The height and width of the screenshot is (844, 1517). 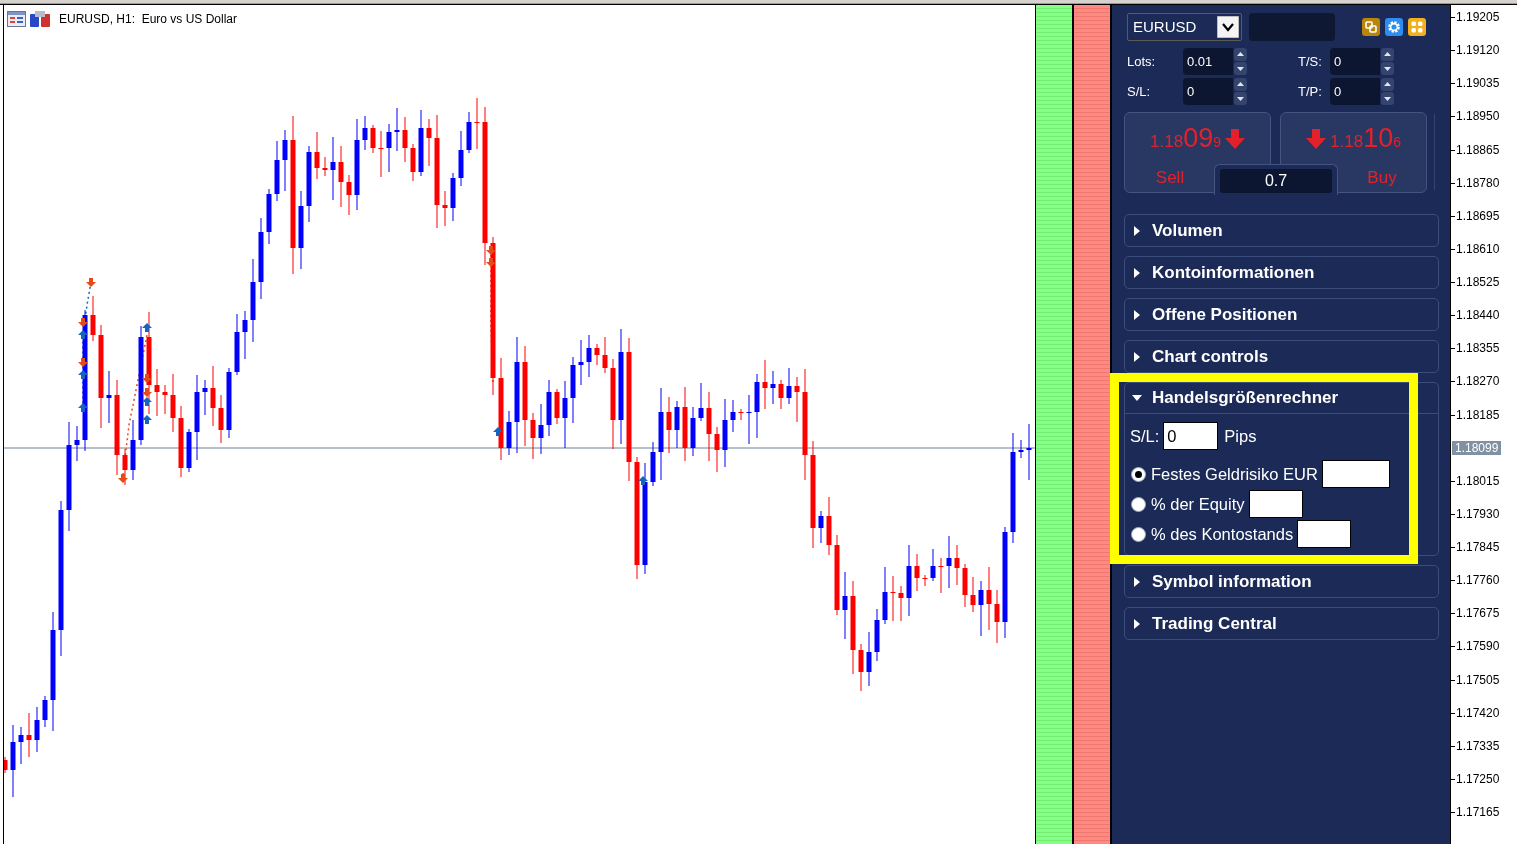 I want to click on four-squares-icon, so click(x=1417, y=27).